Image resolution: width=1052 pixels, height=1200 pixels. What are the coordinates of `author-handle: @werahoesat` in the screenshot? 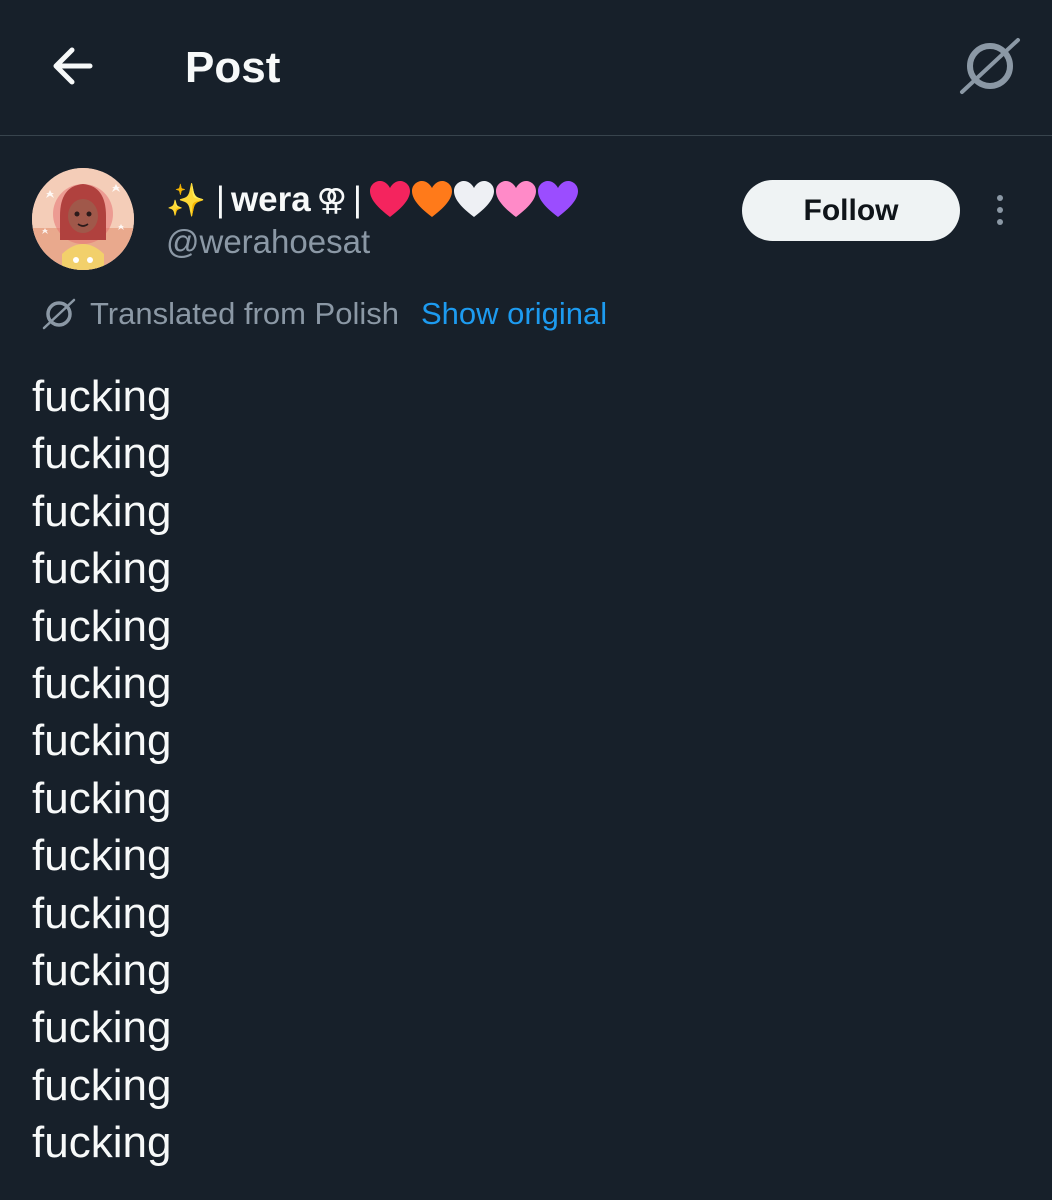 It's located at (268, 242).